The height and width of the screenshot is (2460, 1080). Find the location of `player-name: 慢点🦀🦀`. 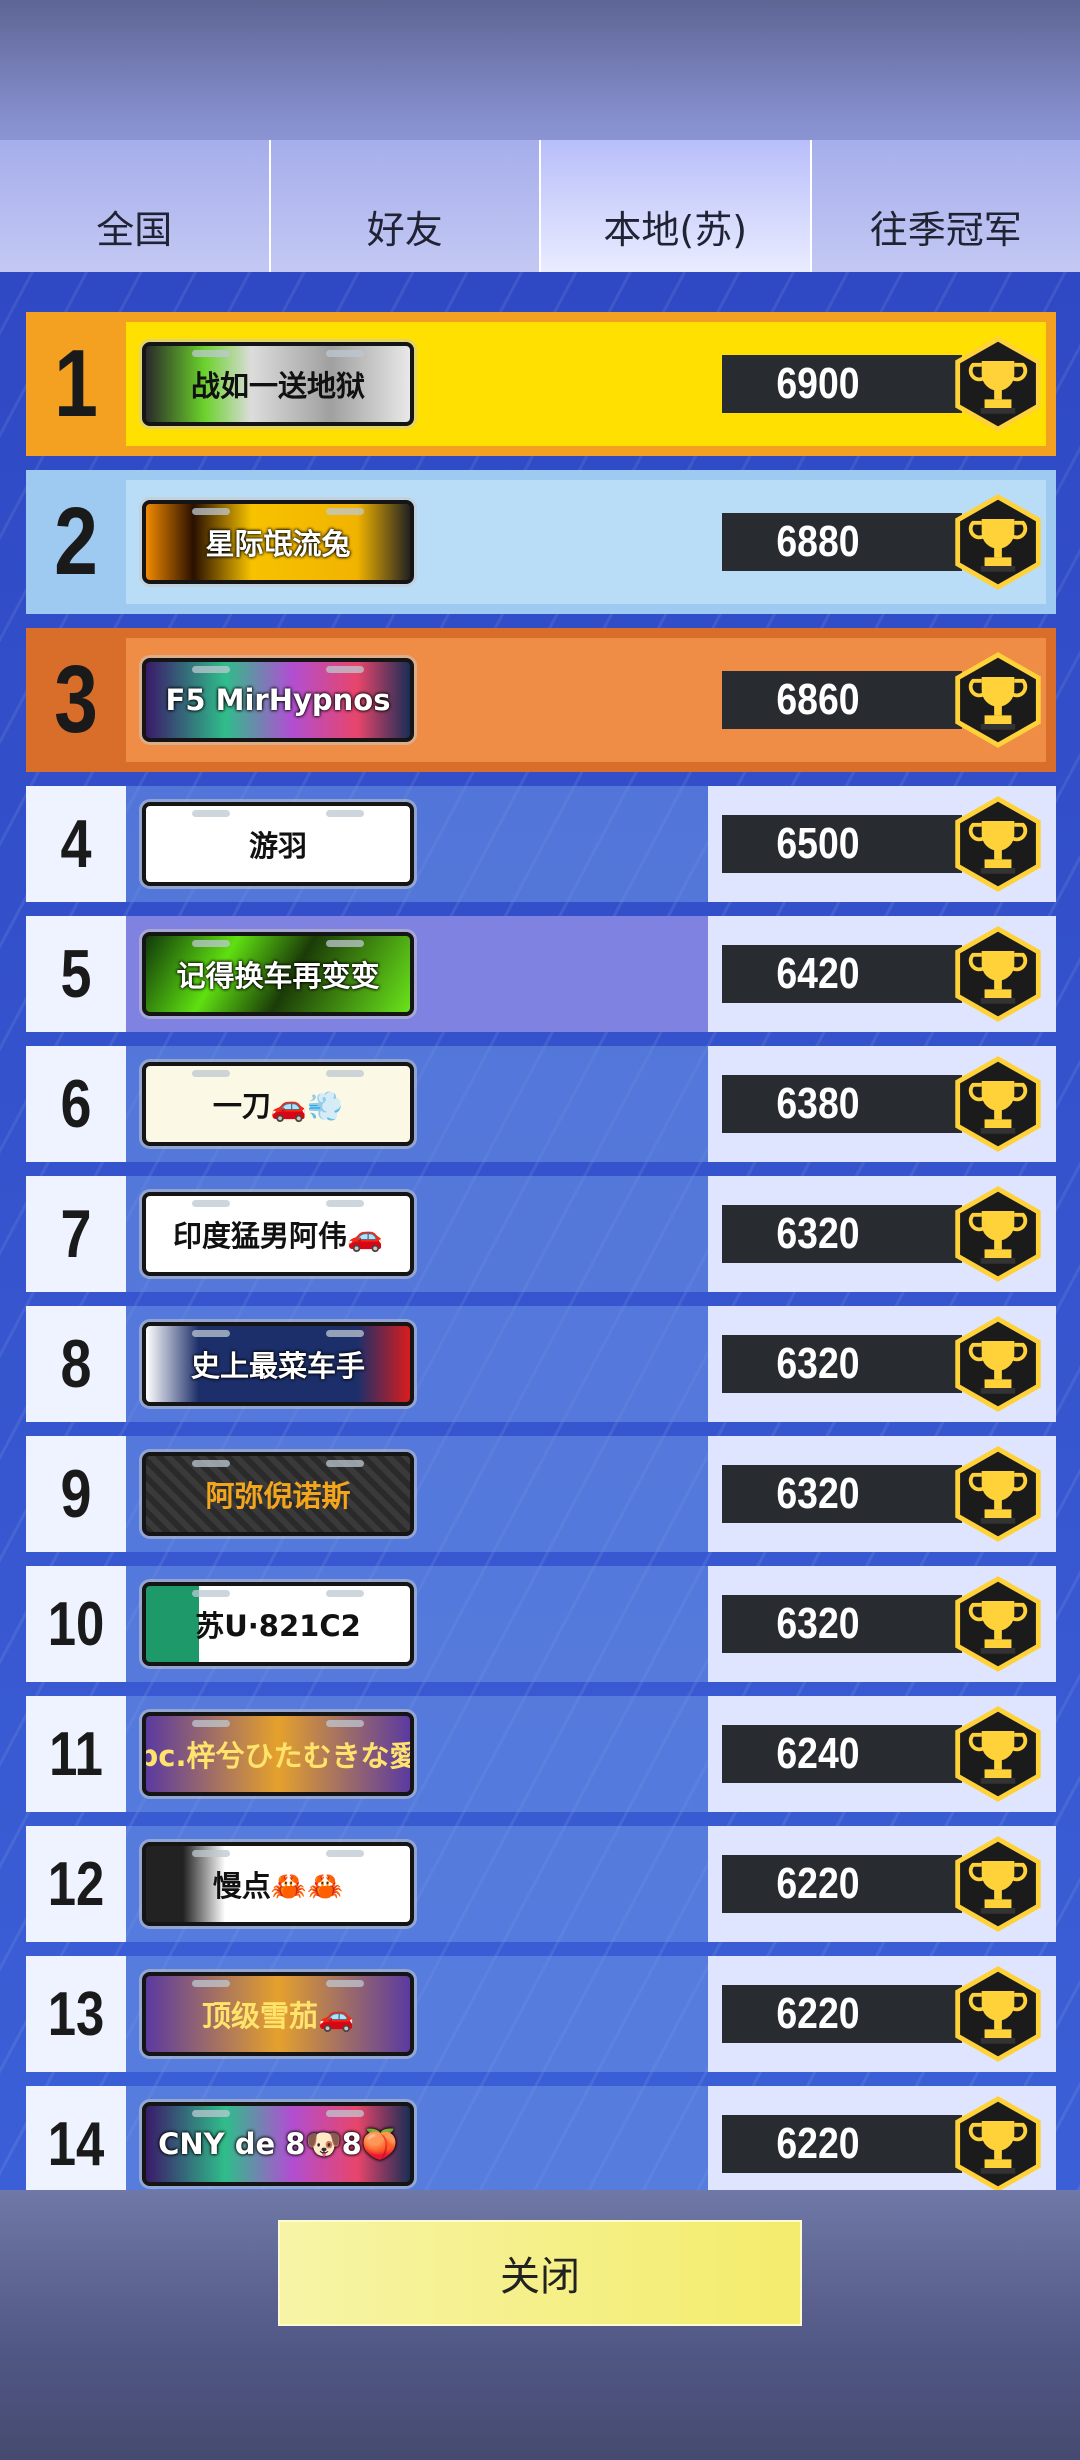

player-name: 慢点🦀🦀 is located at coordinates (278, 1886).